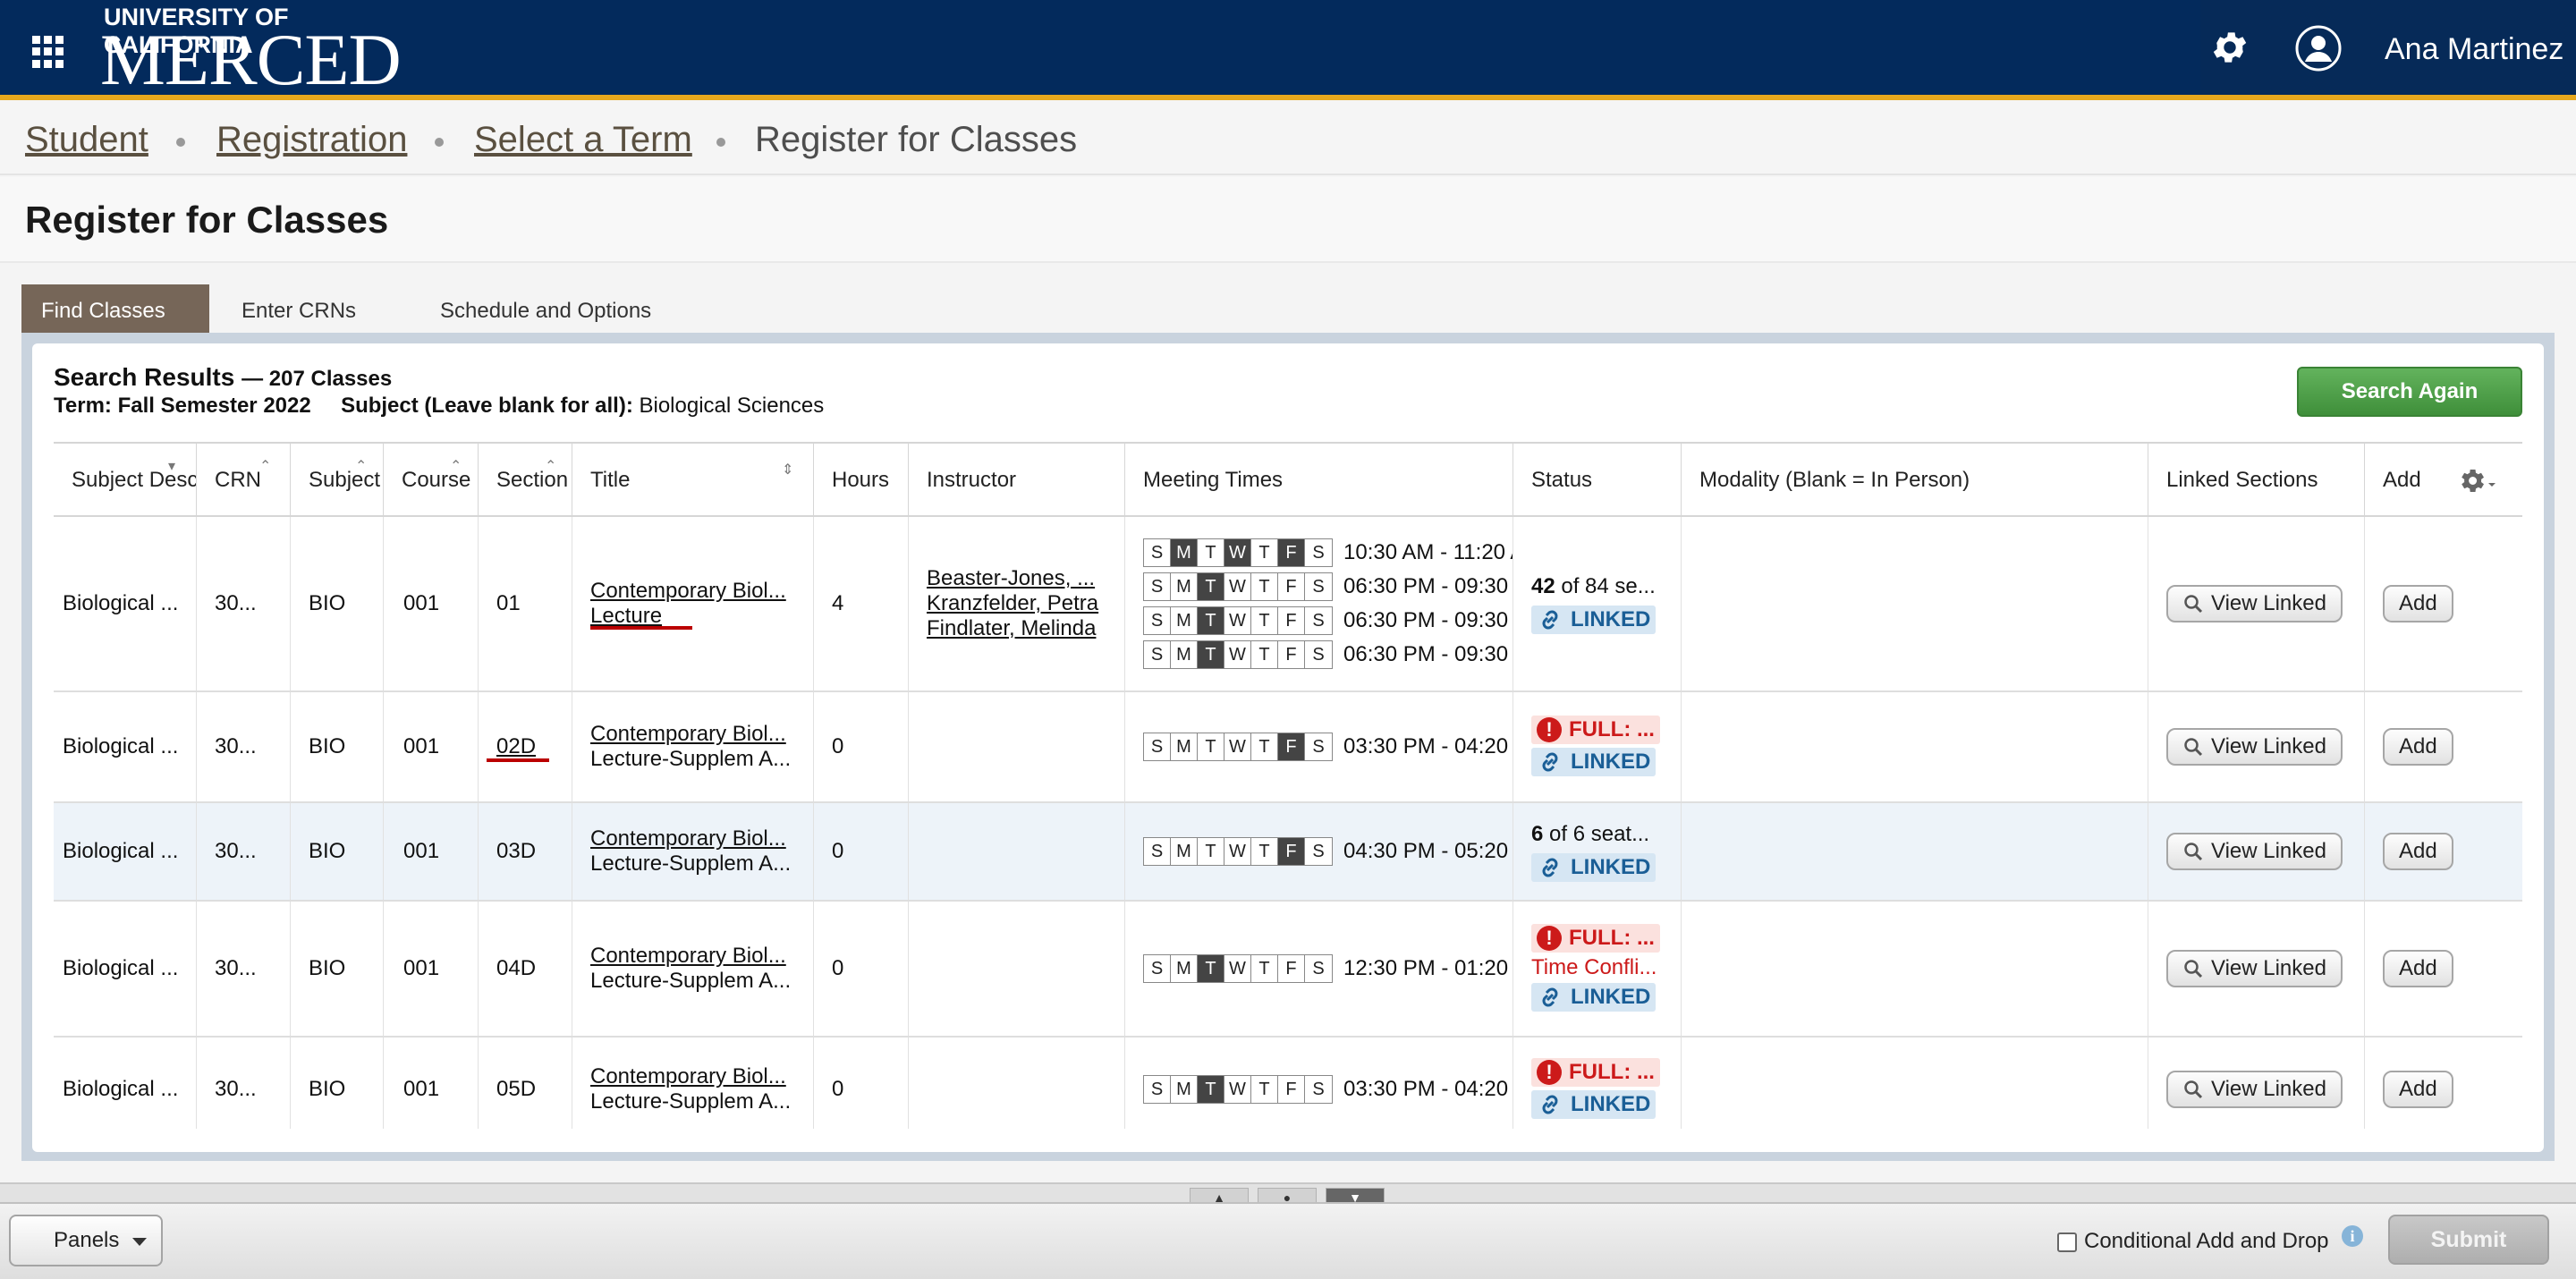 The width and height of the screenshot is (2576, 1279). Describe the element at coordinates (916, 139) in the screenshot. I see `breadcrumb-current: Register for Classes` at that location.